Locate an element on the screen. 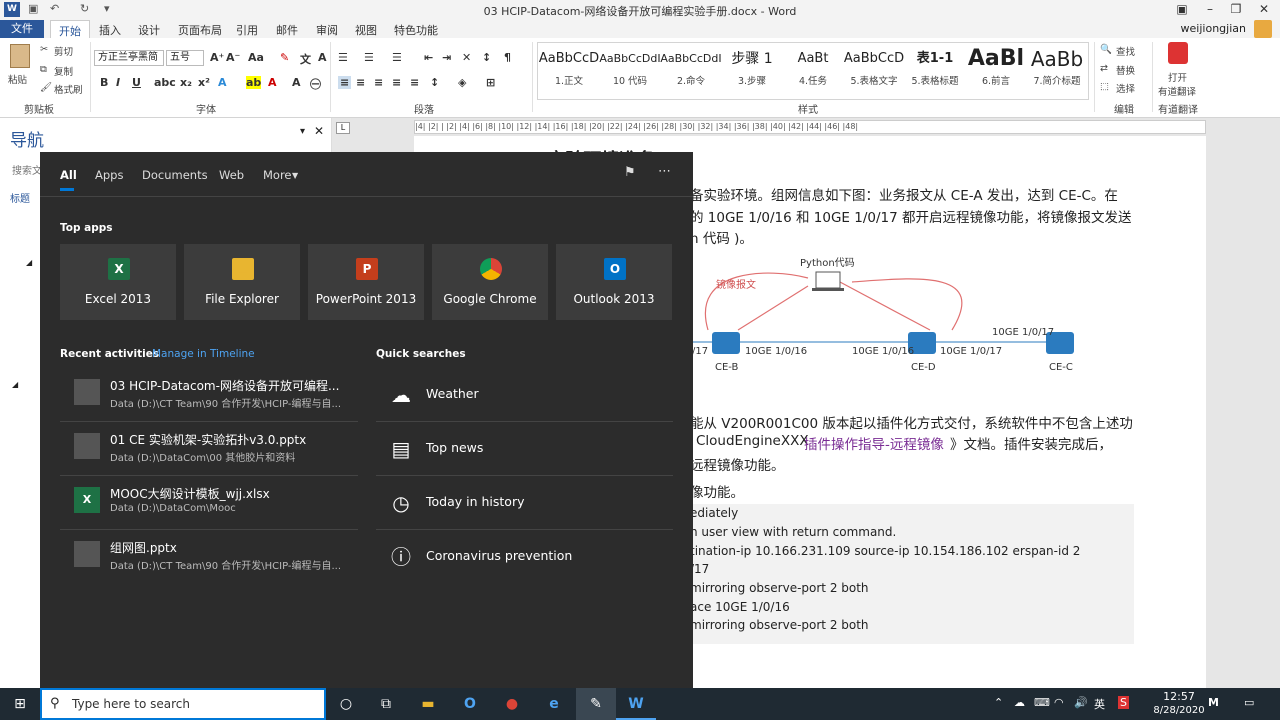 This screenshot has width=1280, height=720. youdao-translate-icon is located at coordinates (1178, 53).